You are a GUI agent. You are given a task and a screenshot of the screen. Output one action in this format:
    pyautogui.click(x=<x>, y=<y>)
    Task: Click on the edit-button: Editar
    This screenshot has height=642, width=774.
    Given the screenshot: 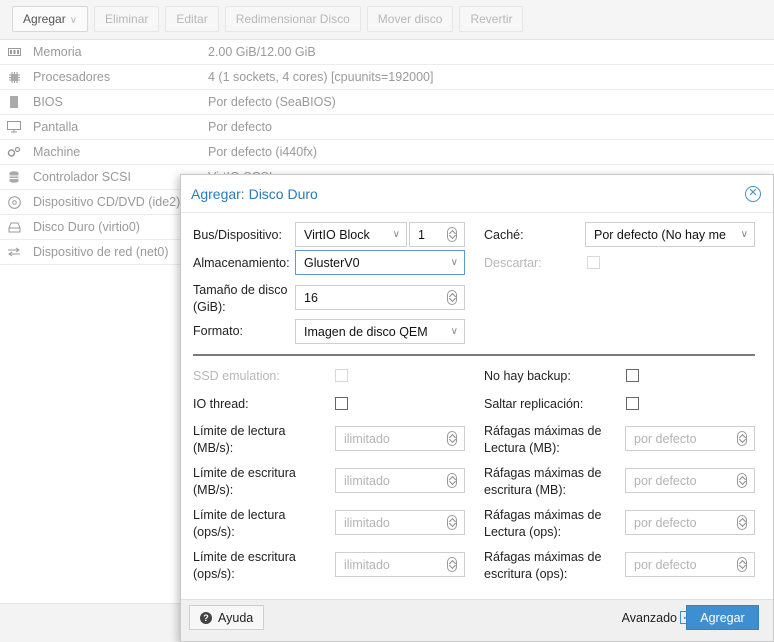 What is the action you would take?
    pyautogui.click(x=192, y=19)
    